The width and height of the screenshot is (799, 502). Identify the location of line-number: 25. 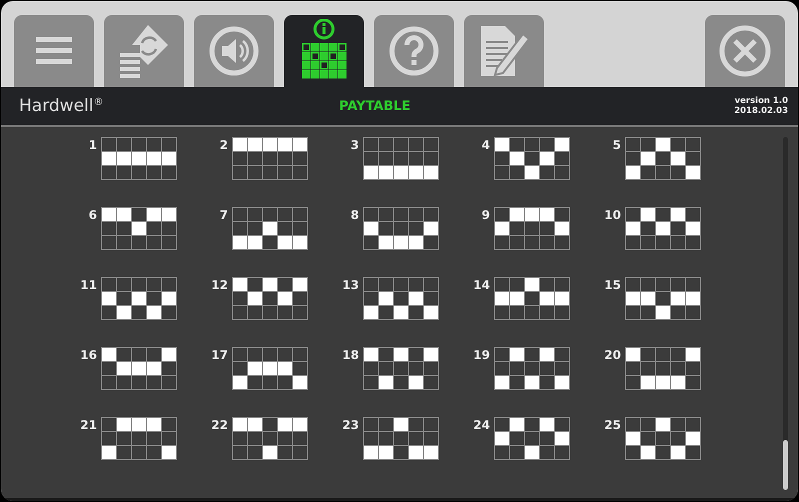
(612, 425).